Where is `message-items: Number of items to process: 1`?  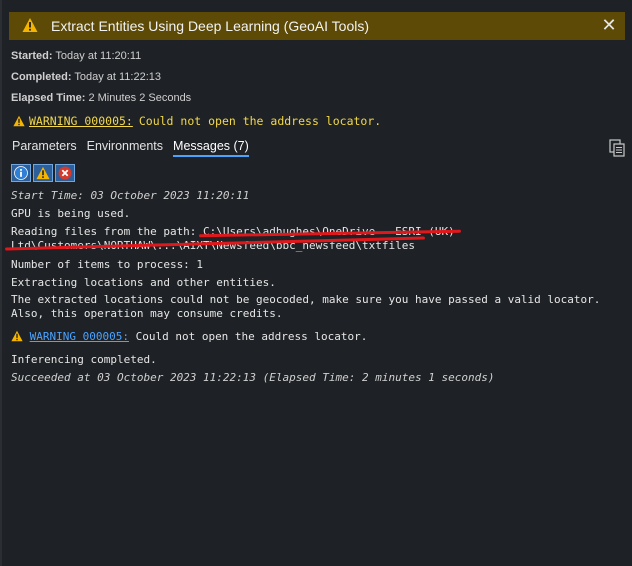
message-items: Number of items to process: 1 is located at coordinates (107, 264).